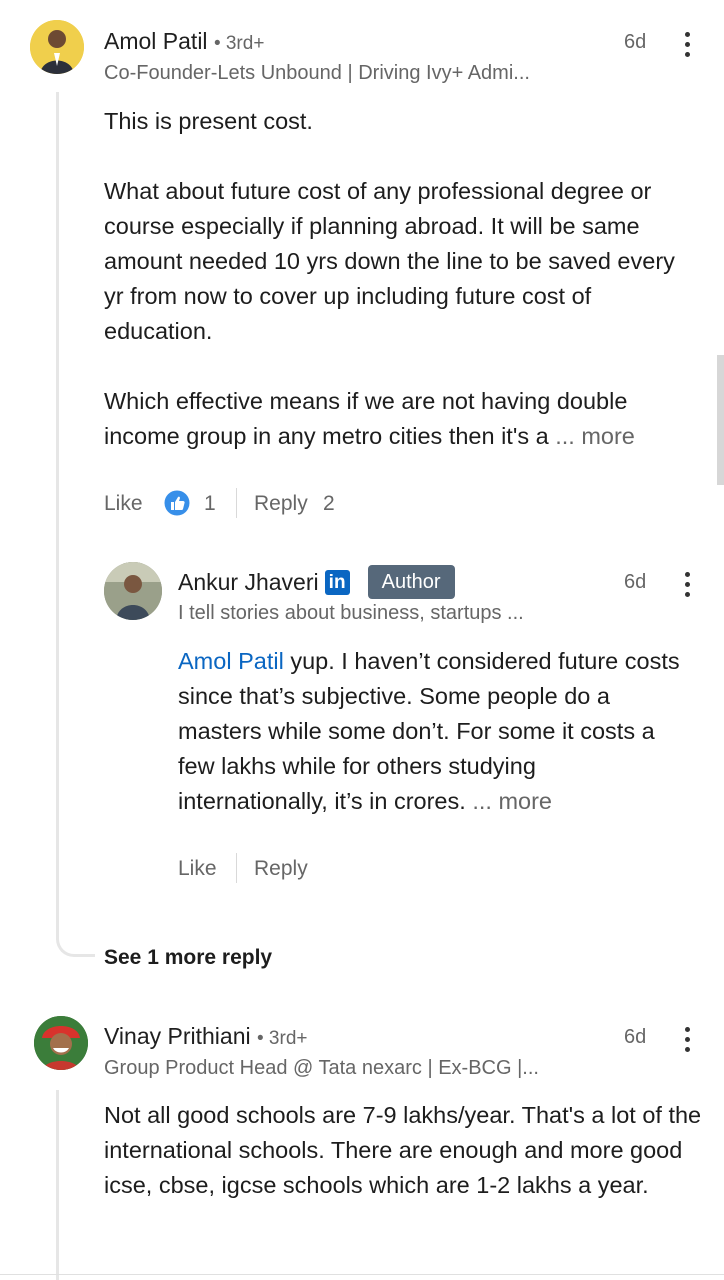 The image size is (724, 1280). I want to click on comment-paragraph: This is present cost., so click(208, 121).